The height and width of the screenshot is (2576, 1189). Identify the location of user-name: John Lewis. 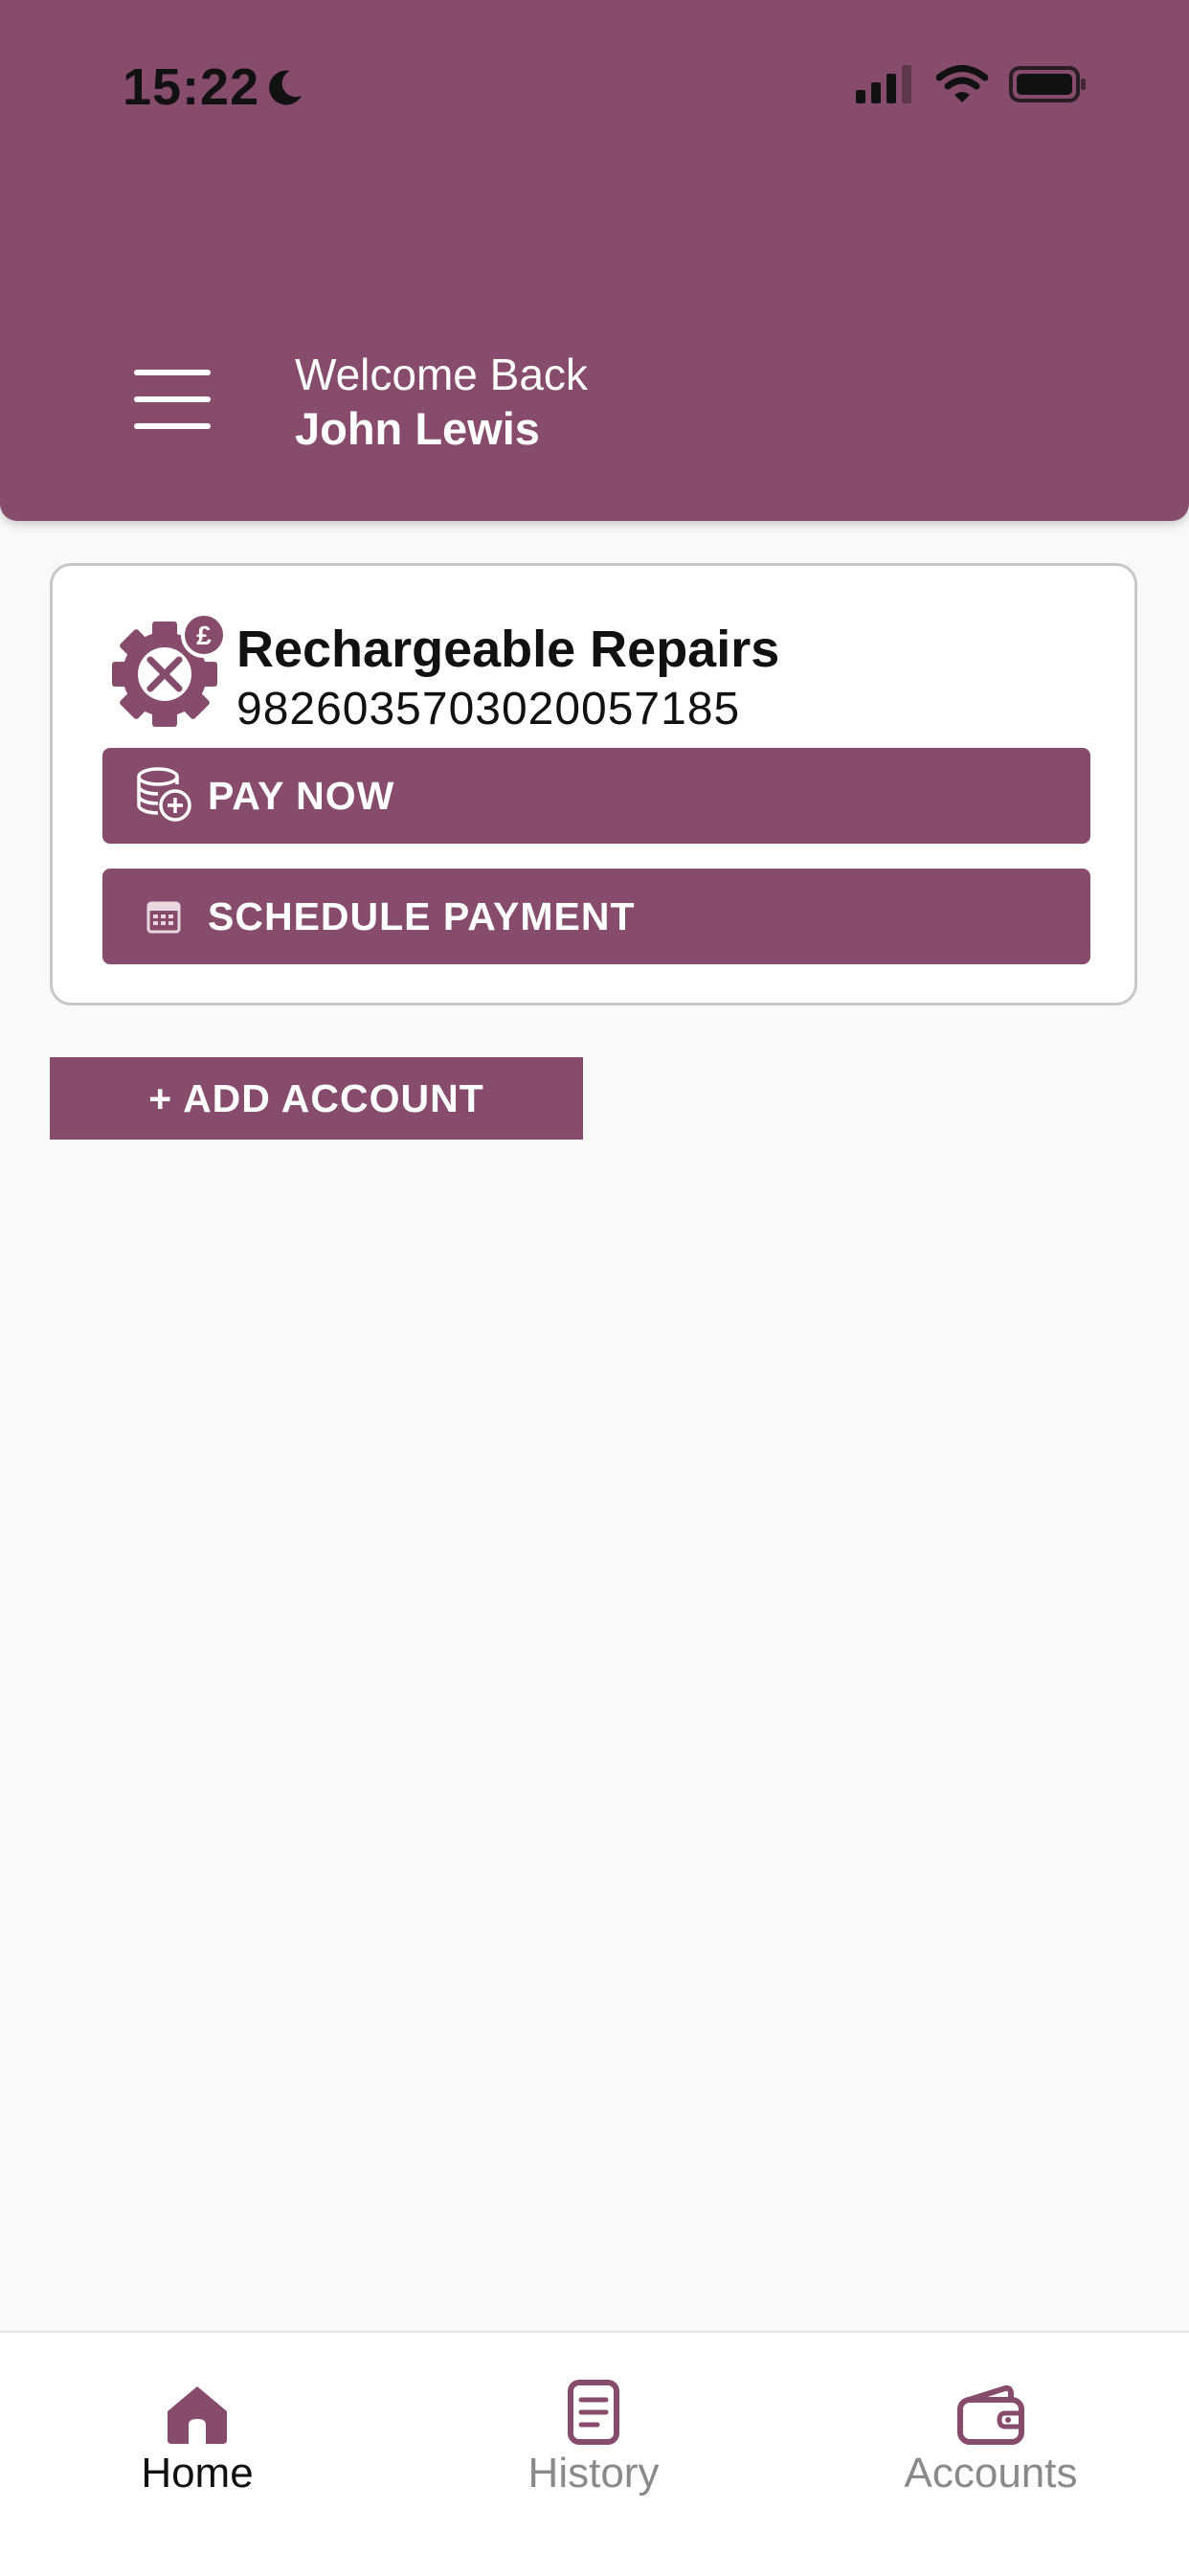
(417, 428).